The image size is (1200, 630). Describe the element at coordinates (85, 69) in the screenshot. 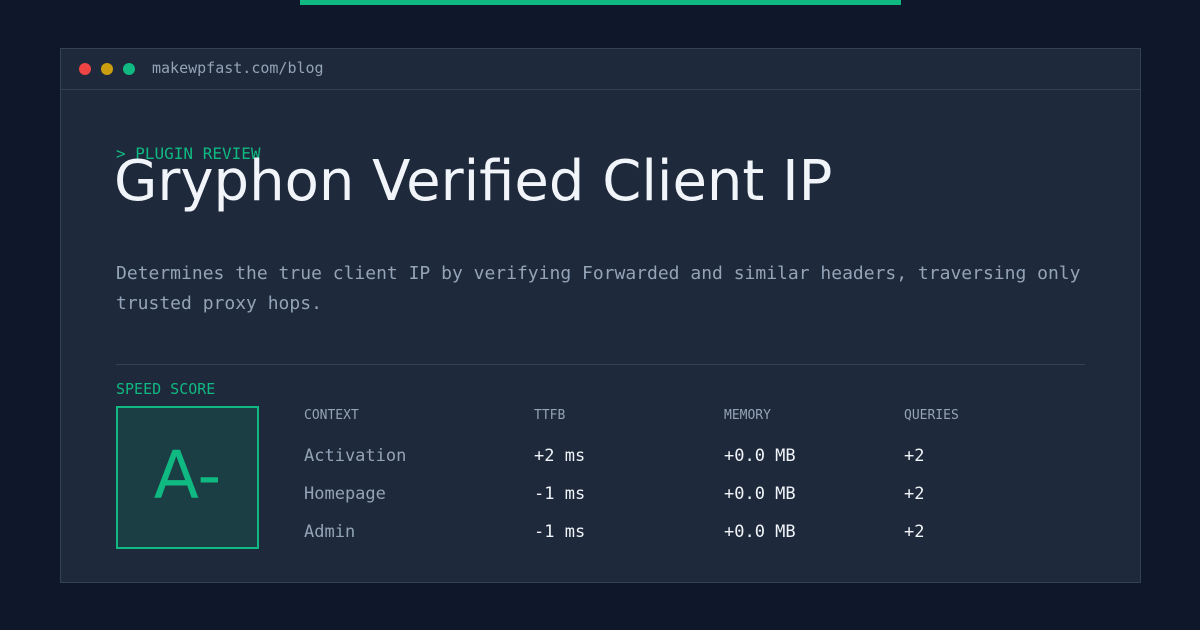

I see `close-dot-icon` at that location.